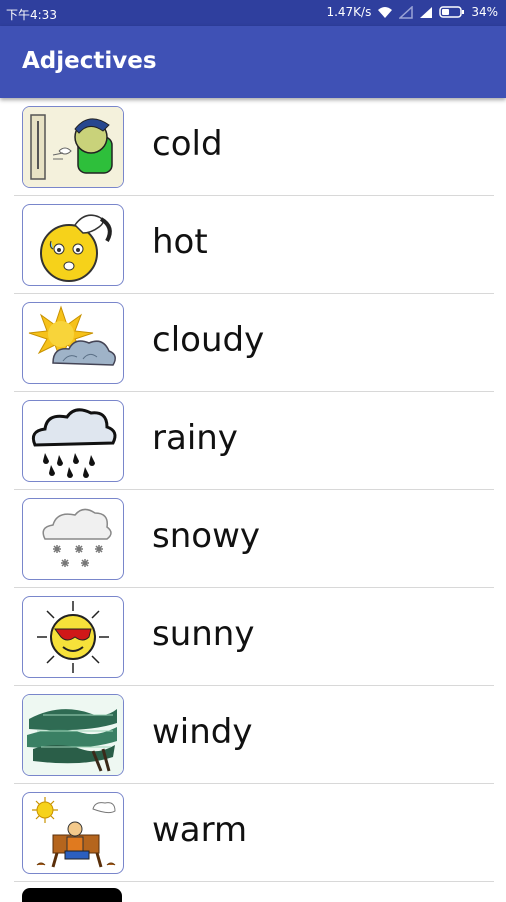 Image resolution: width=506 pixels, height=902 pixels. I want to click on page-title: Adjectives, so click(89, 61).